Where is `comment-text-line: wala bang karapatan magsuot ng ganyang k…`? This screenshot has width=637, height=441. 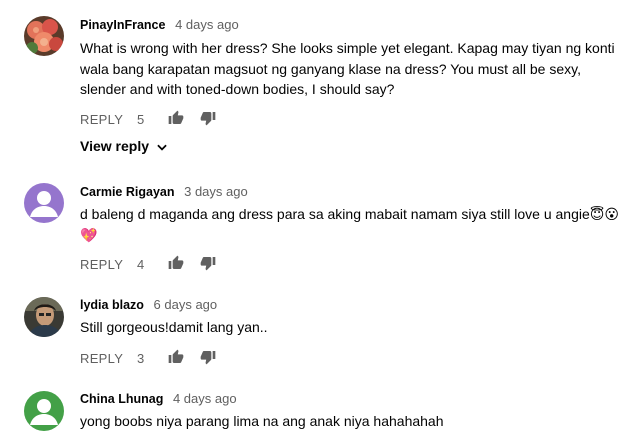
comment-text-line: wala bang karapatan magsuot ng ganyang k… is located at coordinates (330, 68).